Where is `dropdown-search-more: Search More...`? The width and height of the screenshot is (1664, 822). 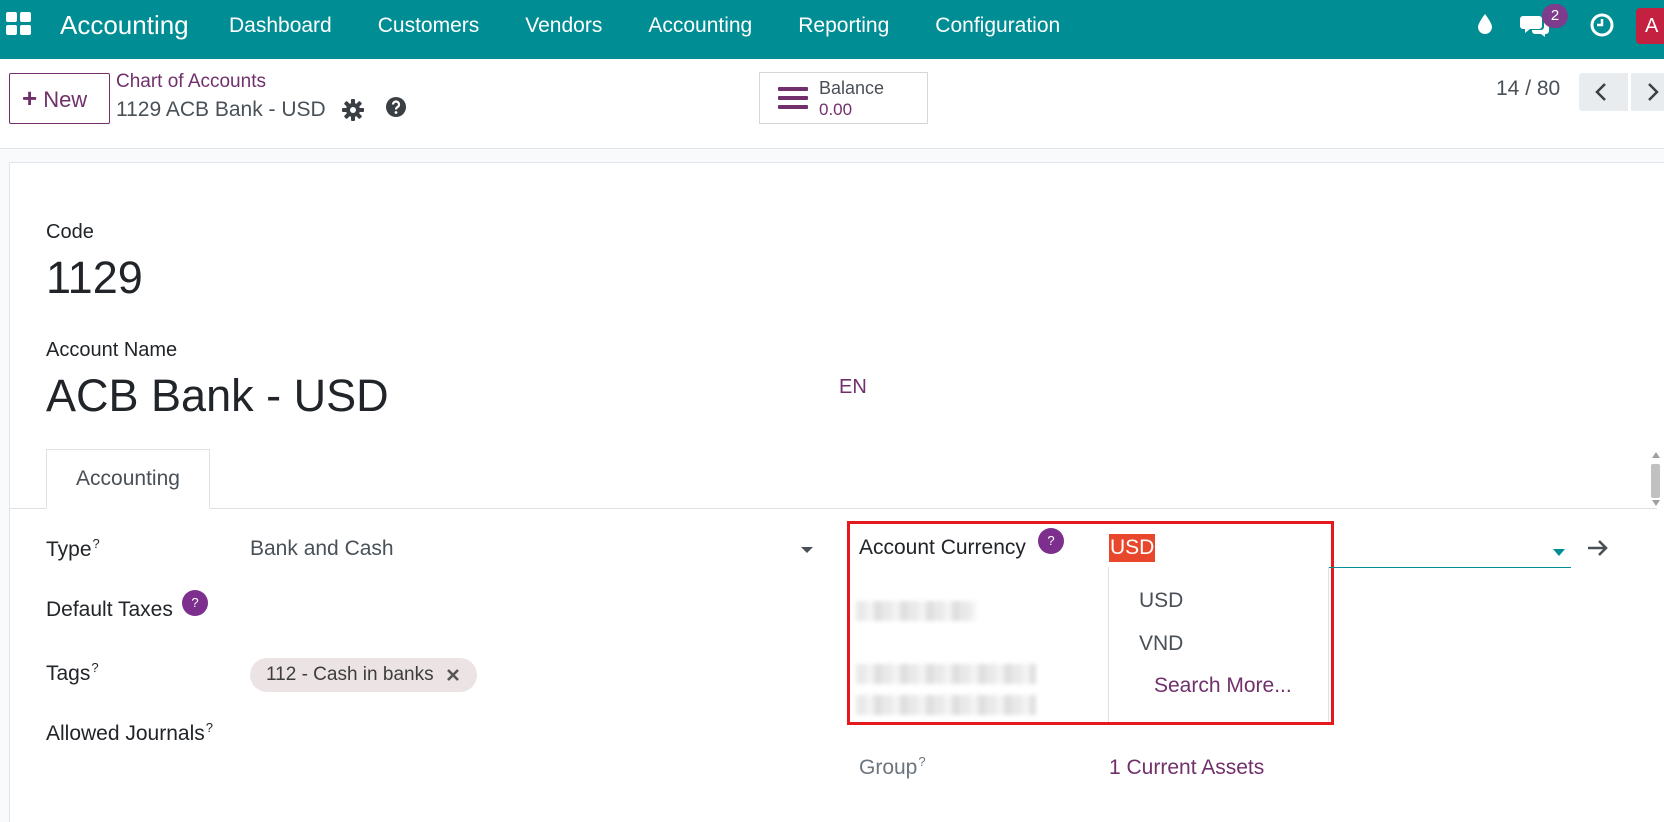 dropdown-search-more: Search More... is located at coordinates (1223, 686).